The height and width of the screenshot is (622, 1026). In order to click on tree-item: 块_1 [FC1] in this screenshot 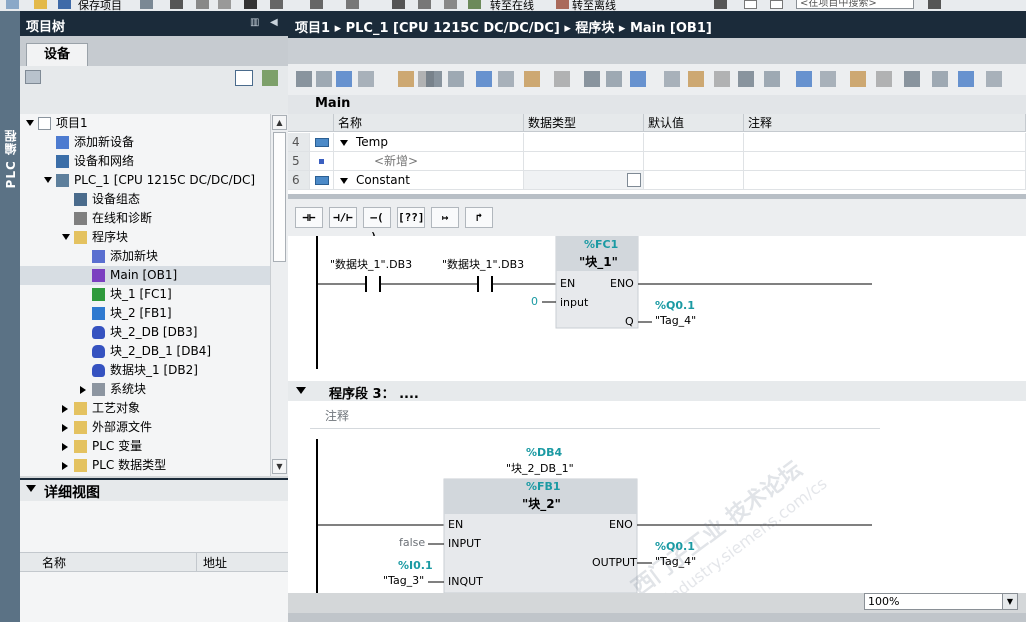, I will do `click(145, 294)`.